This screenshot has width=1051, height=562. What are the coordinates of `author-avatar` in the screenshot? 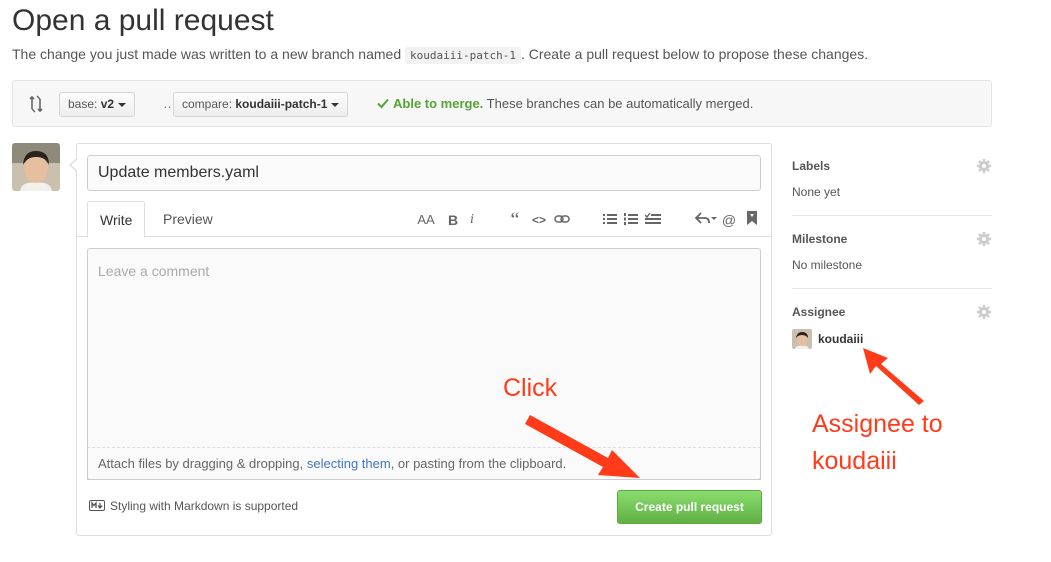 It's located at (36, 167).